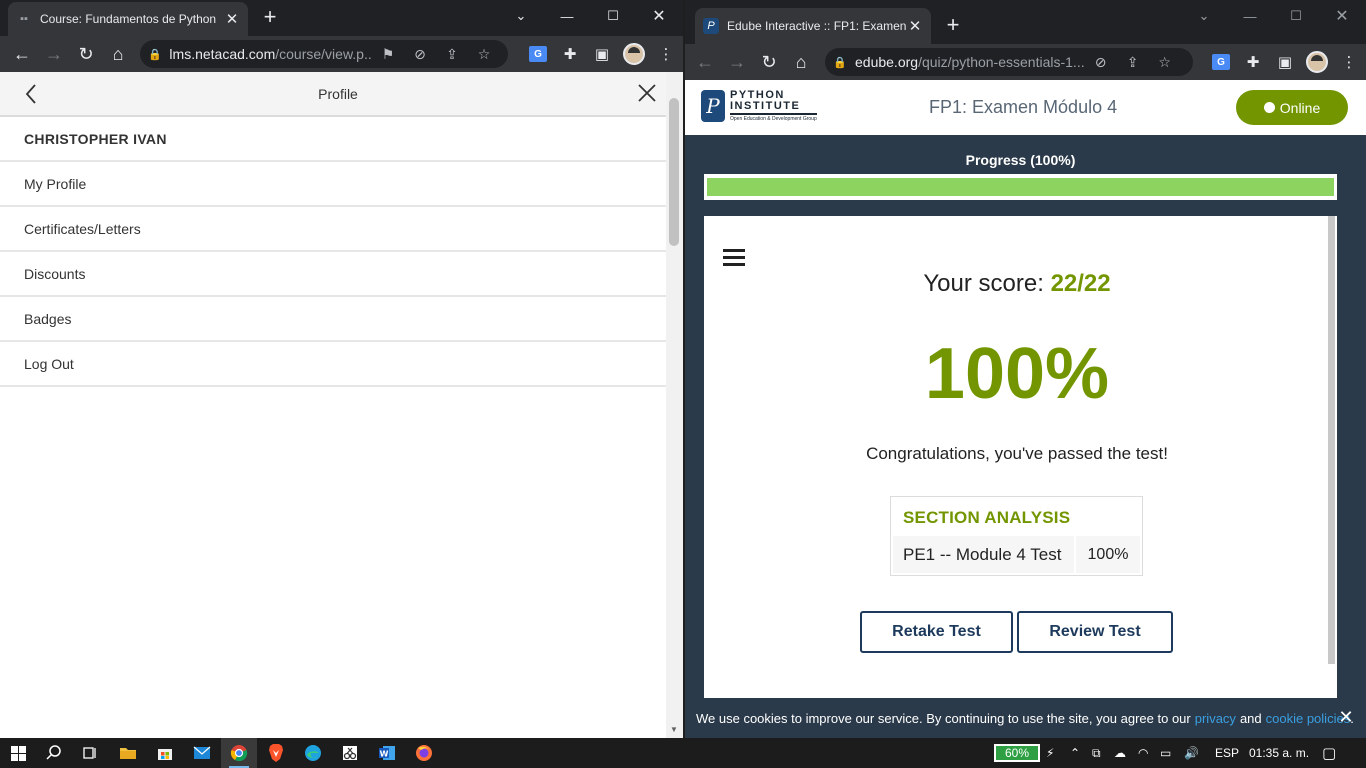 Image resolution: width=1366 pixels, height=768 pixels. I want to click on edge-browser-icon, so click(313, 753).